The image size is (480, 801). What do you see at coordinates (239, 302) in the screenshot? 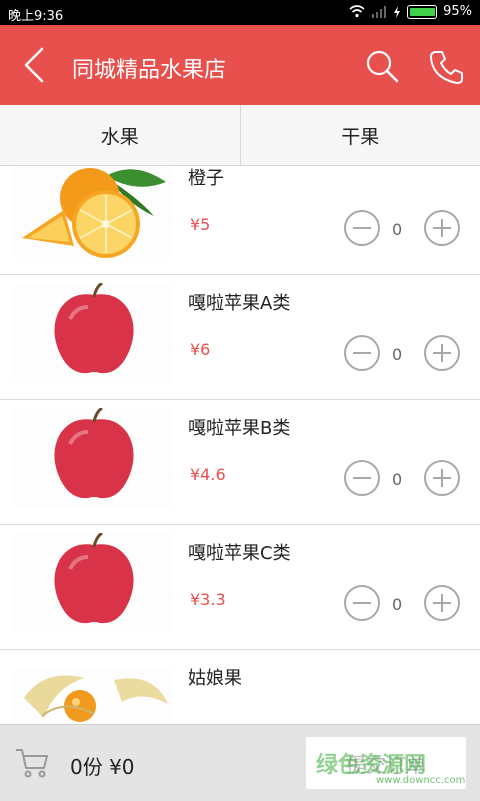
I see `item-name: 嘎啦苹果A类` at bounding box center [239, 302].